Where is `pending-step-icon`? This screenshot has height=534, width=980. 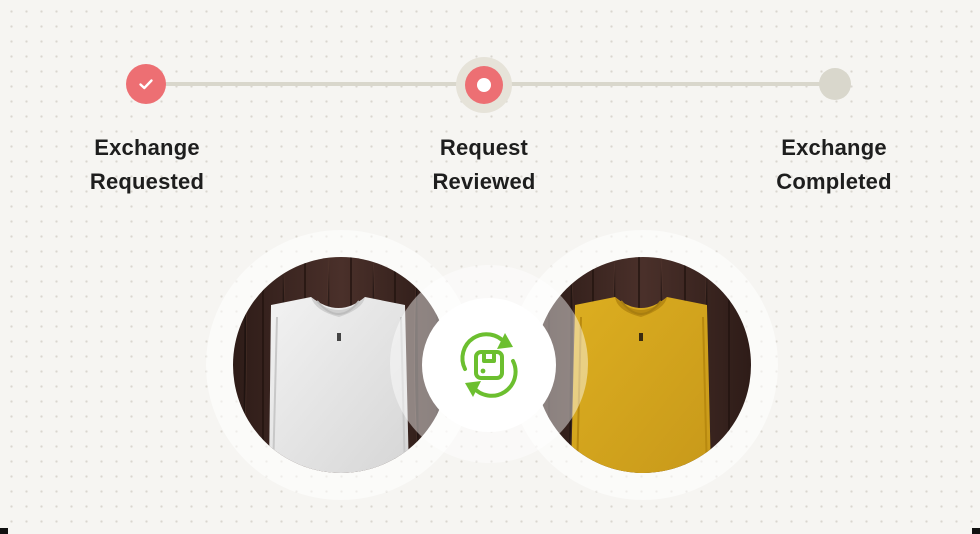
pending-step-icon is located at coordinates (835, 84).